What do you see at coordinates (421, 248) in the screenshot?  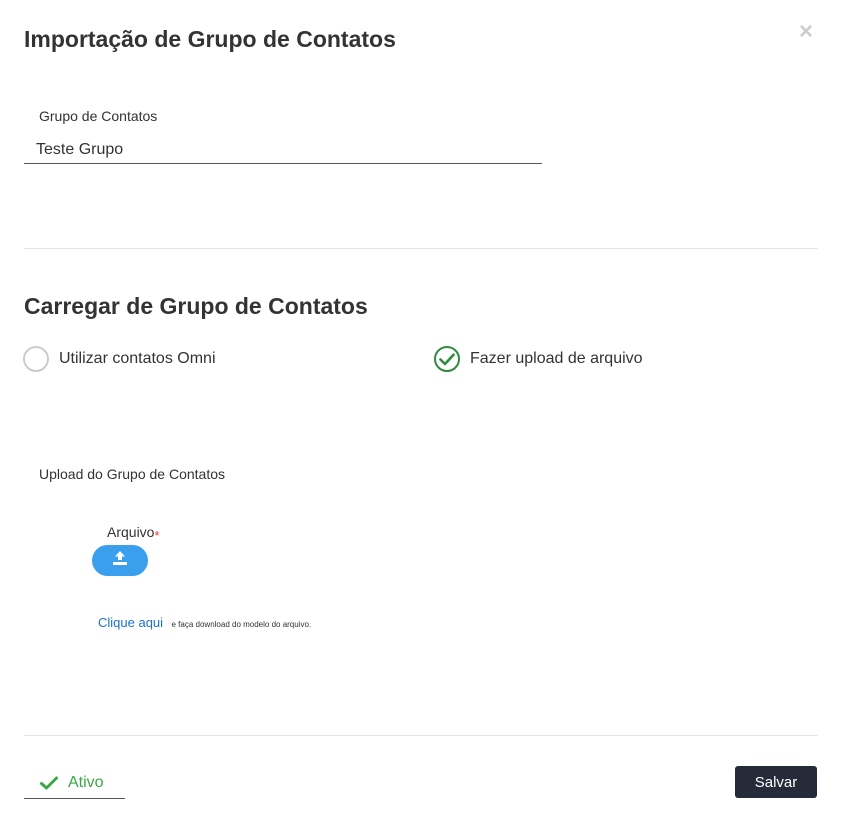 I see `section-divider` at bounding box center [421, 248].